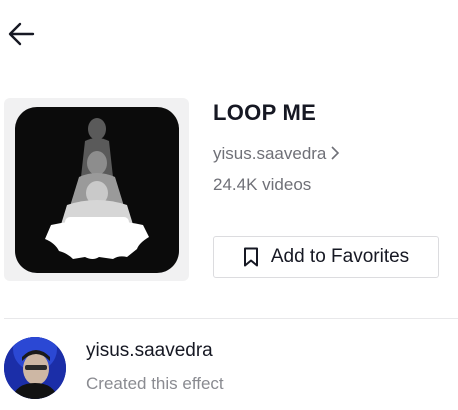 The width and height of the screenshot is (458, 410). What do you see at coordinates (335, 155) in the screenshot?
I see `chevron-right-icon` at bounding box center [335, 155].